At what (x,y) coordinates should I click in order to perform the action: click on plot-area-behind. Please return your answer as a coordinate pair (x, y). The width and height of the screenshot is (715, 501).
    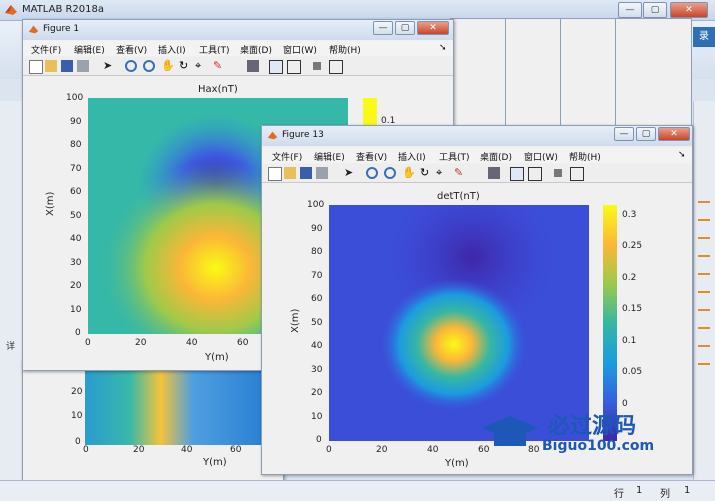
    Looking at the image, I should click on (175, 406).